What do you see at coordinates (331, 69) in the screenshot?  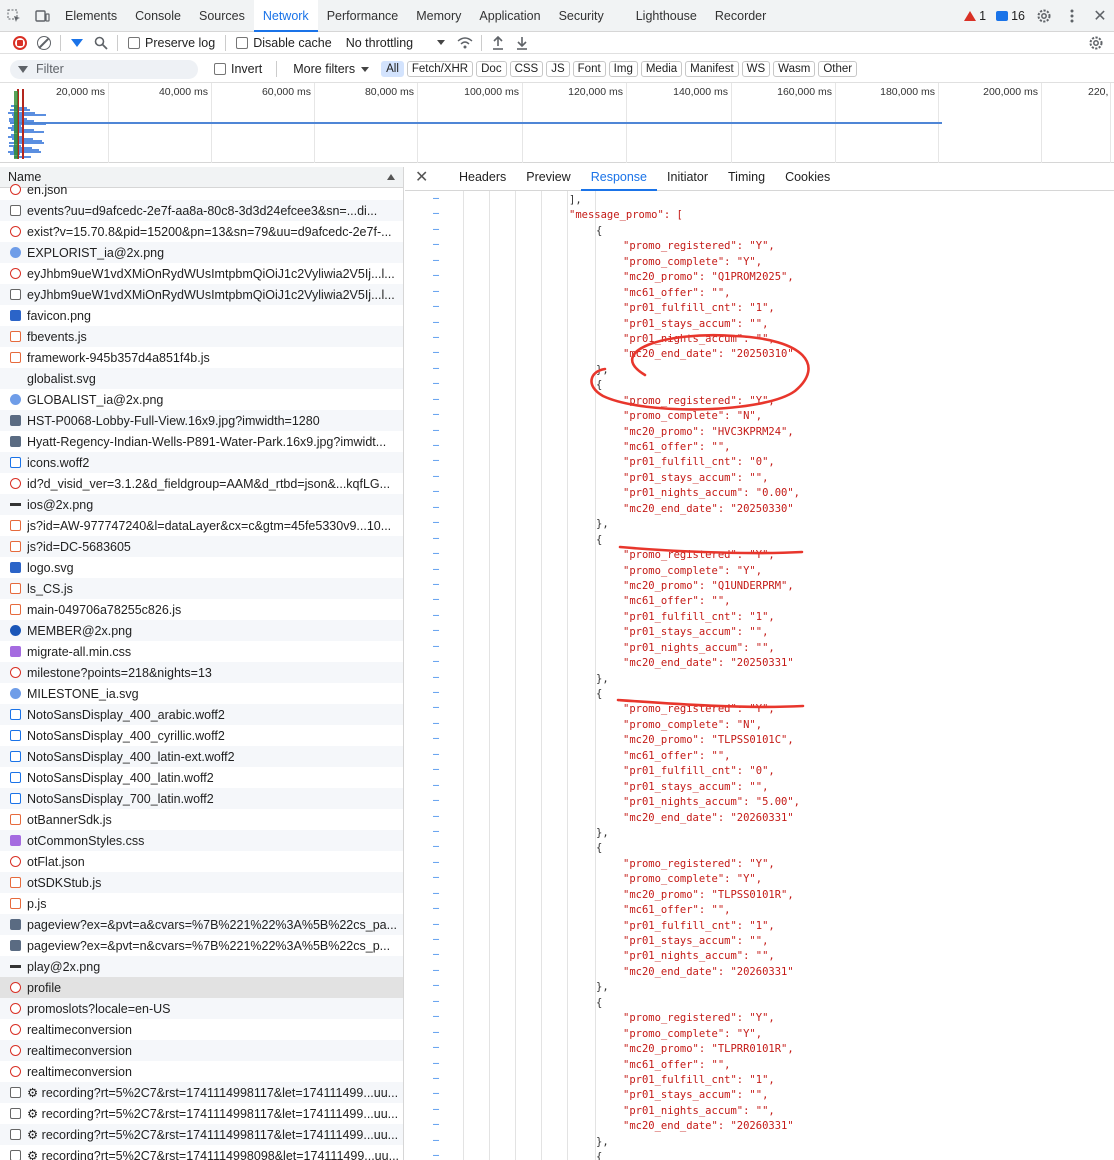 I see `more-filters-dropdown: More filters` at bounding box center [331, 69].